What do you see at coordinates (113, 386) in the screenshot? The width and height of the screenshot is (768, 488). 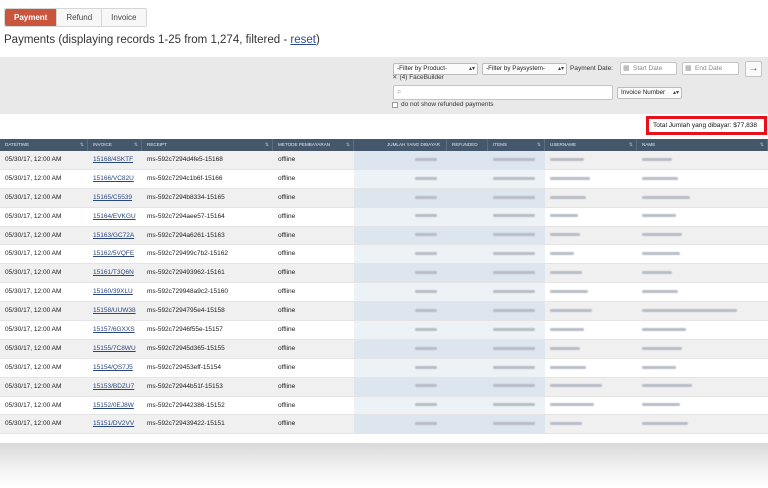 I see `invoice-link: 15153/BDZU7` at bounding box center [113, 386].